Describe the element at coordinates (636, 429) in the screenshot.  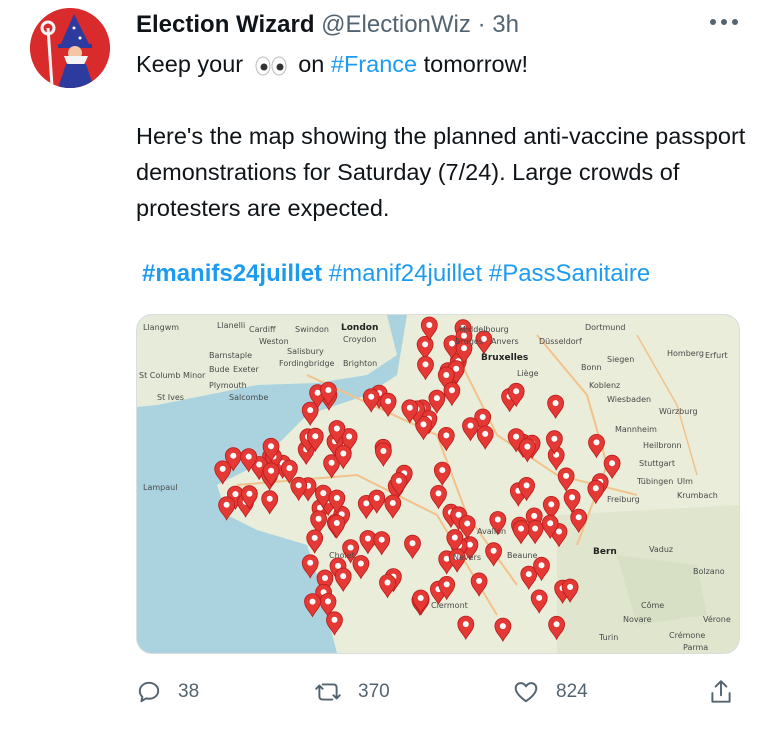
I see `map-label: Mannheim` at that location.